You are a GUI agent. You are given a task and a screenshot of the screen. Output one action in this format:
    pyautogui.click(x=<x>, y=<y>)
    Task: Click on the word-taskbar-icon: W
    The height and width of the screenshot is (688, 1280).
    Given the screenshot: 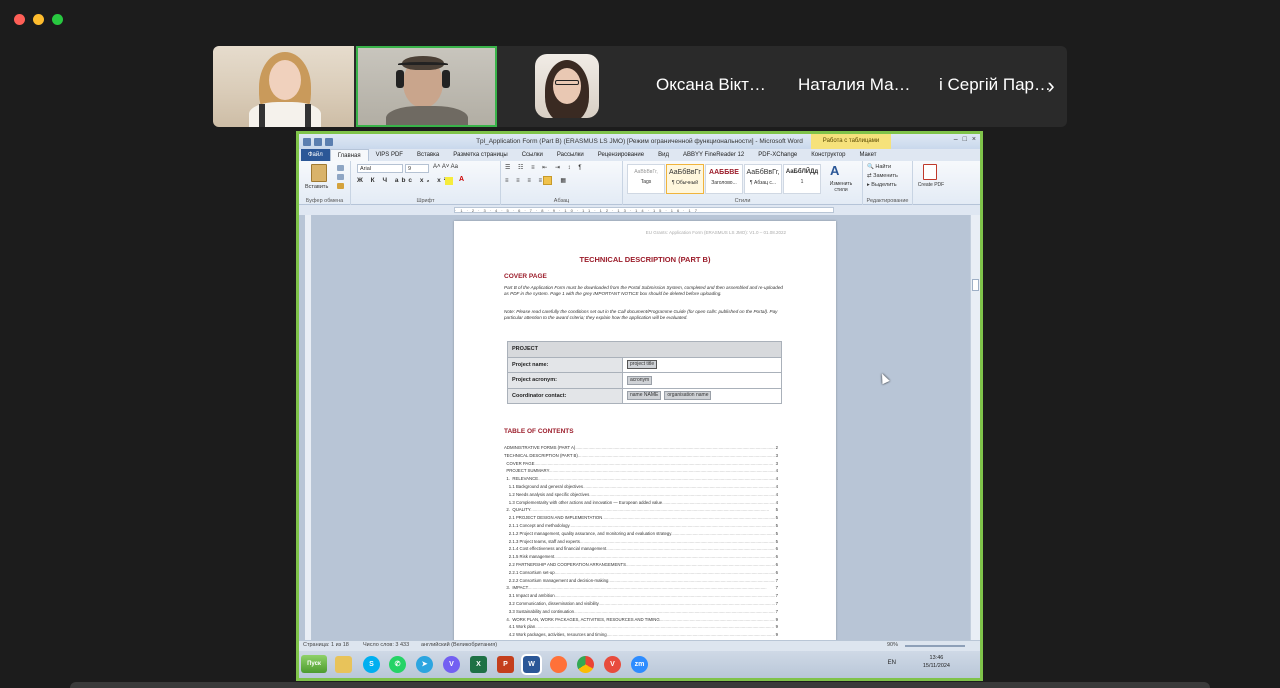 What is the action you would take?
    pyautogui.click(x=531, y=664)
    